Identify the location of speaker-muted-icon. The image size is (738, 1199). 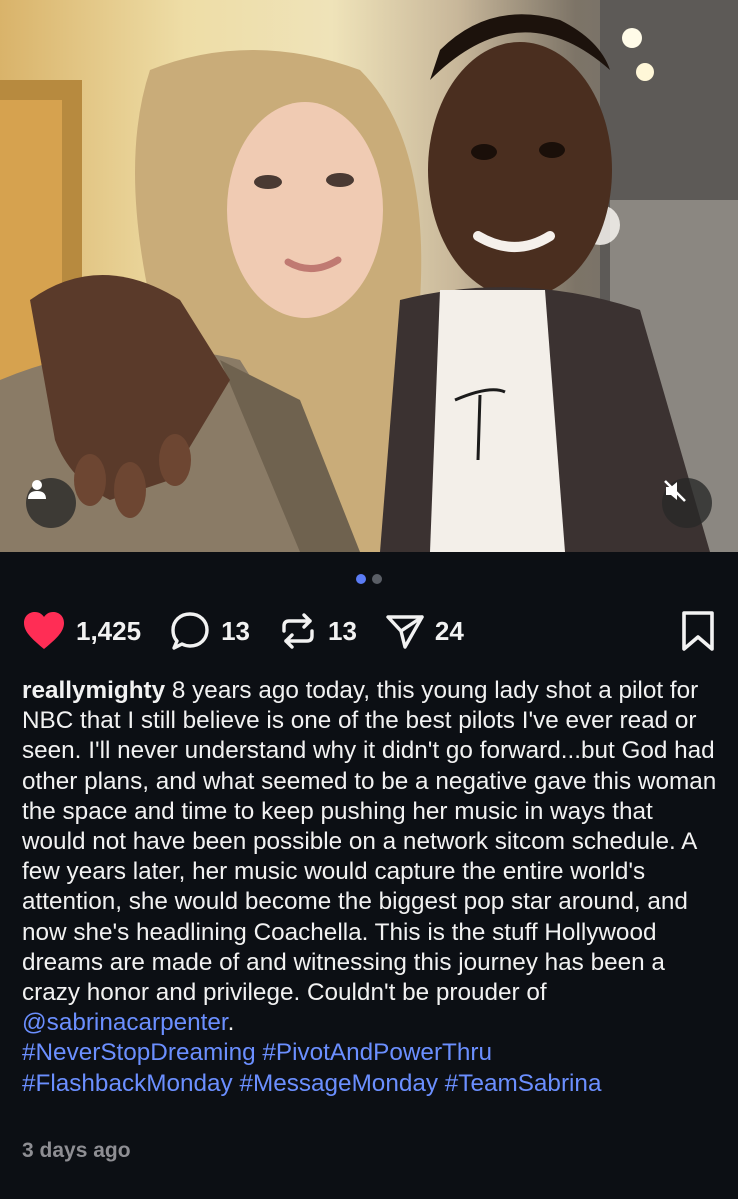
(675, 491).